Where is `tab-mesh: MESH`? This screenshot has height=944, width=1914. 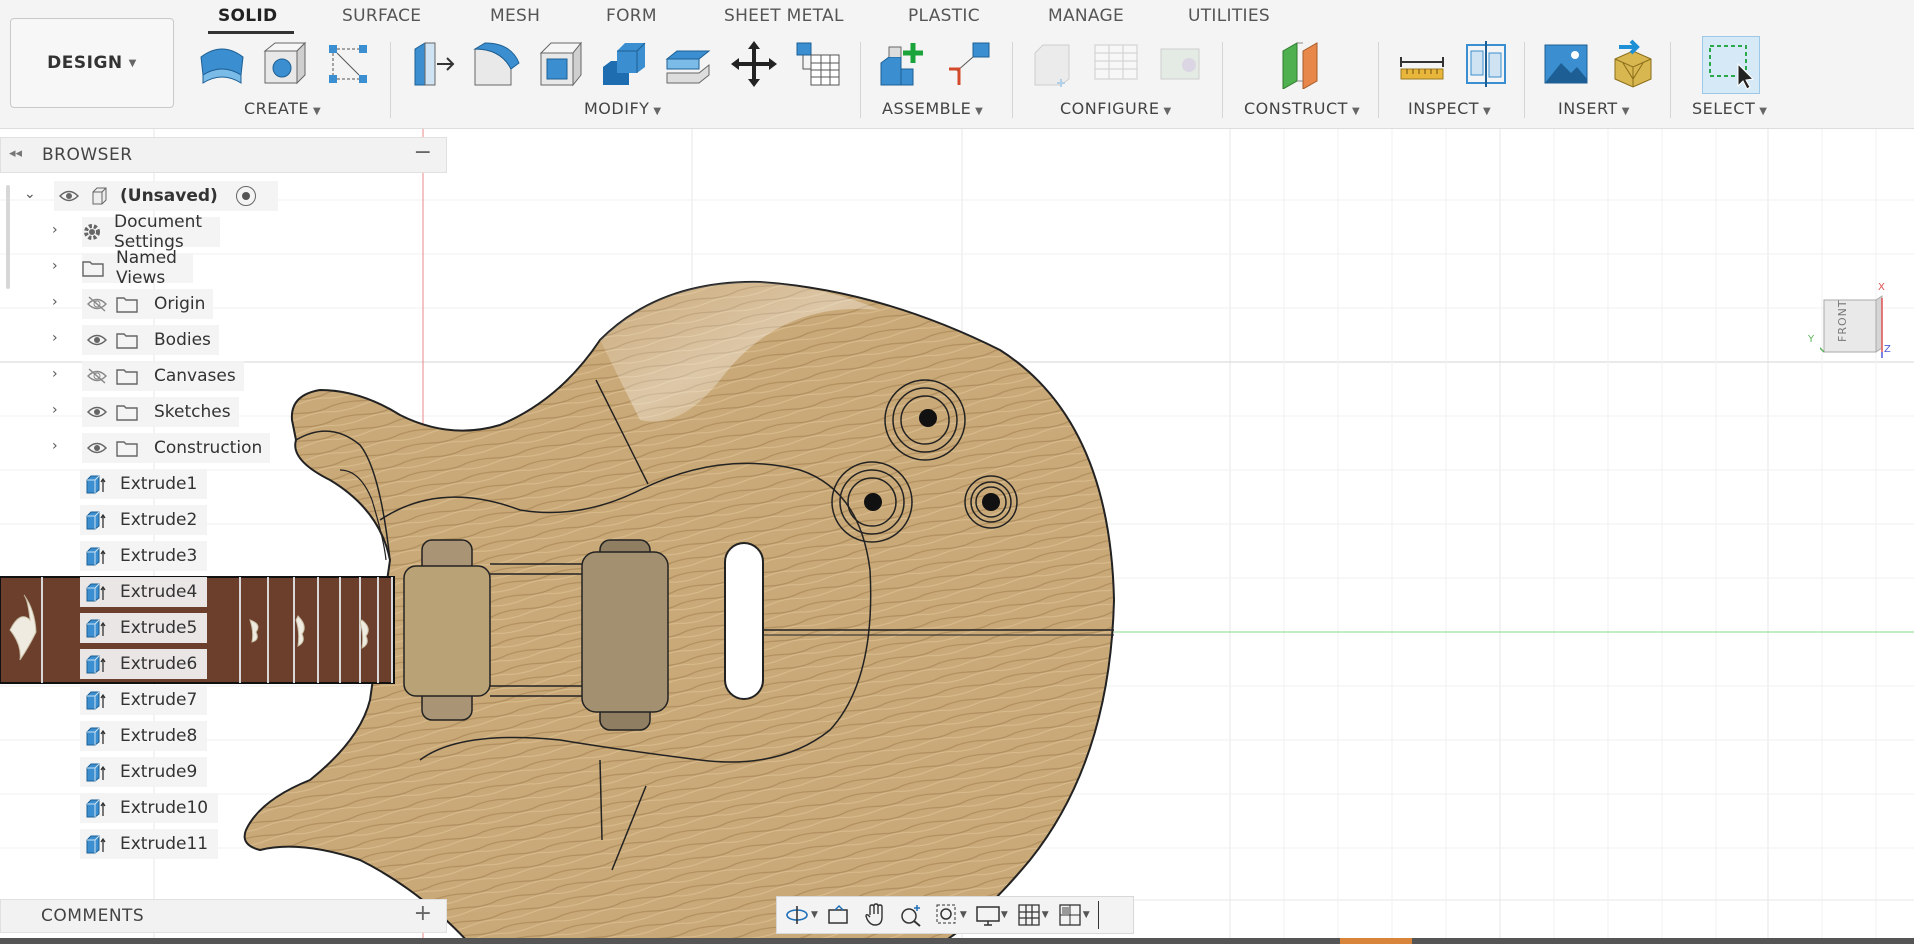 tab-mesh: MESH is located at coordinates (515, 16).